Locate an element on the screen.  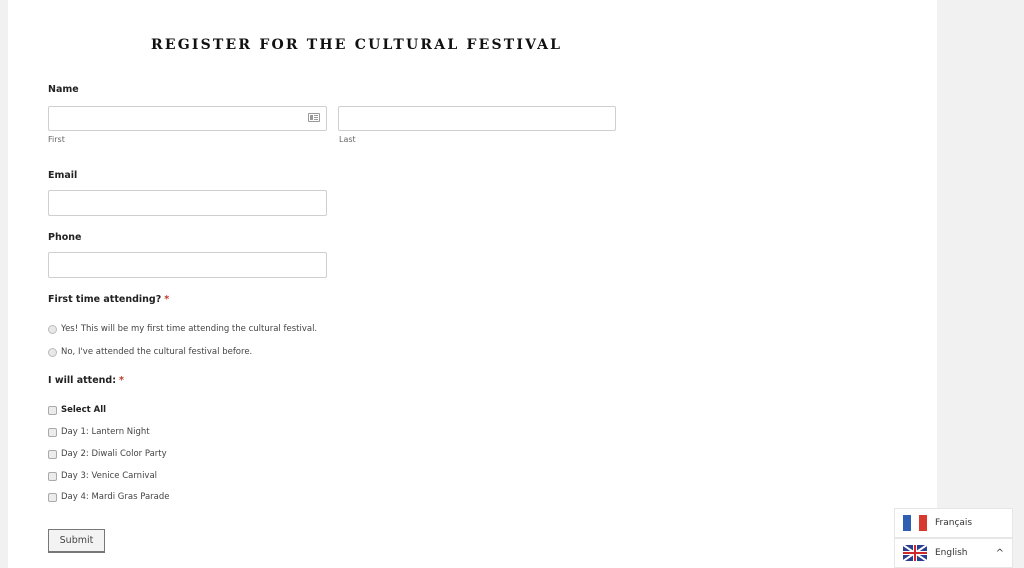
chevron-up-icon: ^ is located at coordinates (1000, 553).